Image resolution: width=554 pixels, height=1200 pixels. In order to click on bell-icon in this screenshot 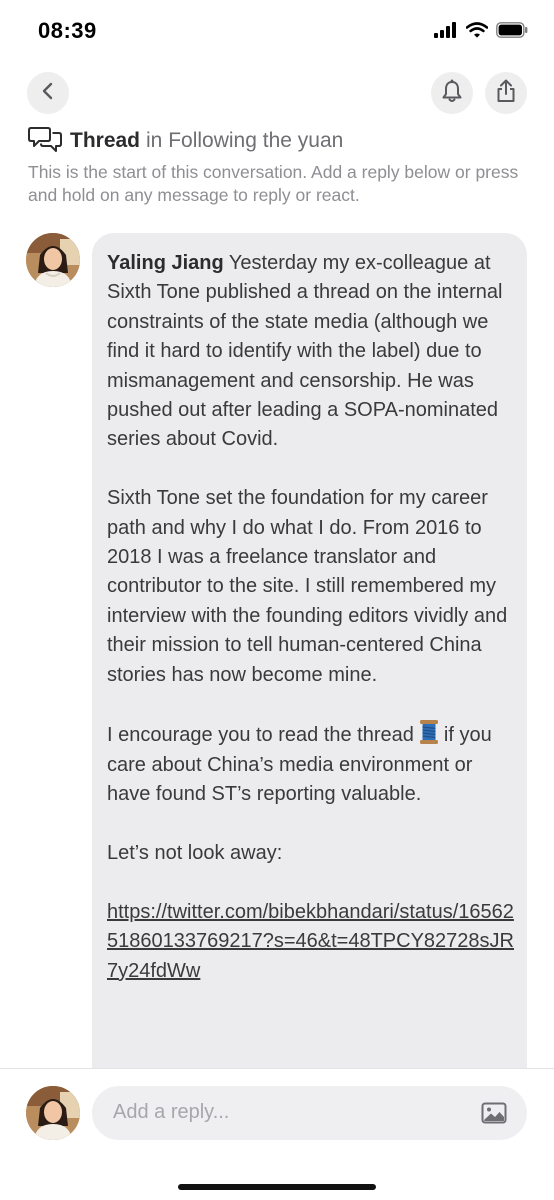, I will do `click(452, 93)`.